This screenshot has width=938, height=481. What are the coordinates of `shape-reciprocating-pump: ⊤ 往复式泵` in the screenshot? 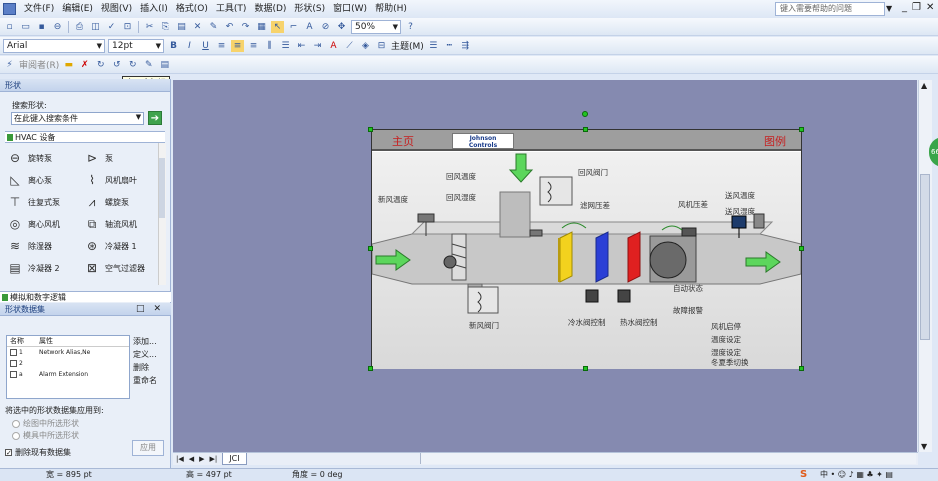 It's located at (43, 202).